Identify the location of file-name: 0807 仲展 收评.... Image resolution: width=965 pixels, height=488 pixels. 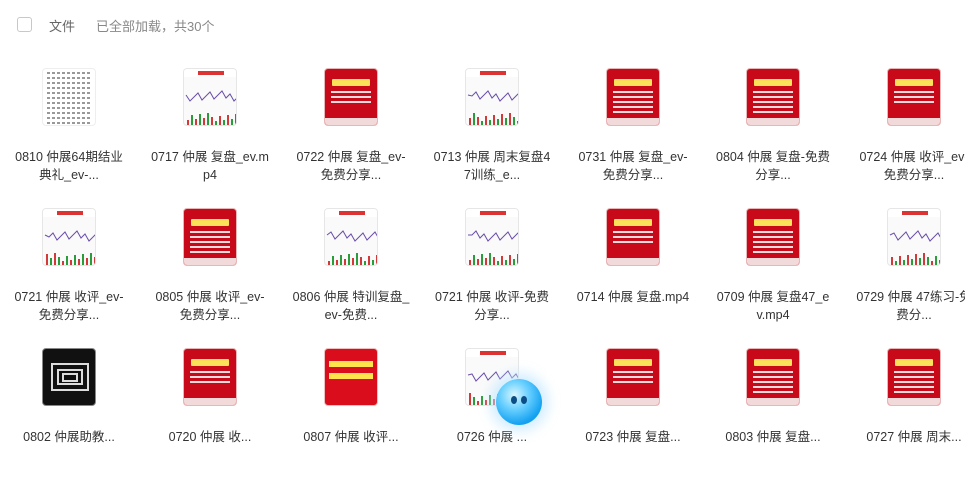
(351, 437).